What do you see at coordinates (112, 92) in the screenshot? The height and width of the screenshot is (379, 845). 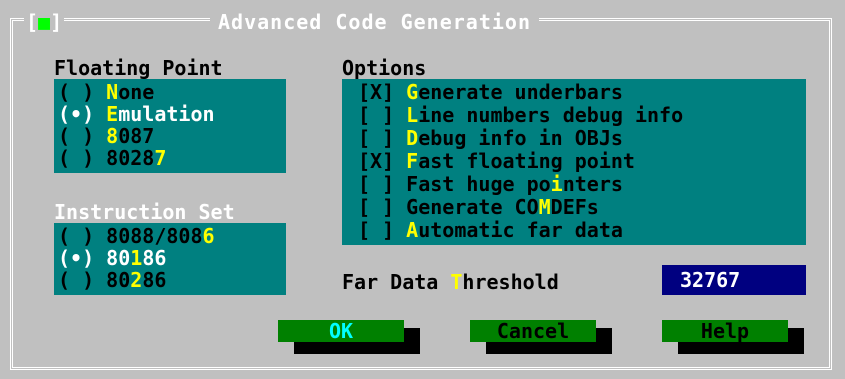 I see `hotkey: N` at bounding box center [112, 92].